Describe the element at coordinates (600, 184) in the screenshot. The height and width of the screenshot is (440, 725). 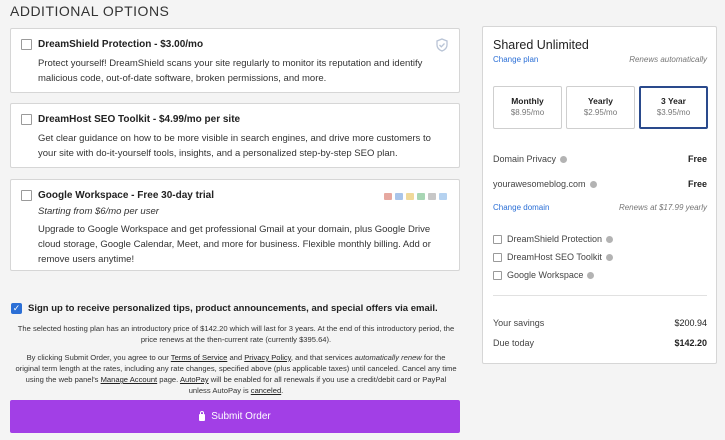
I see `domain-row: yourawesomeblog.com Free` at that location.